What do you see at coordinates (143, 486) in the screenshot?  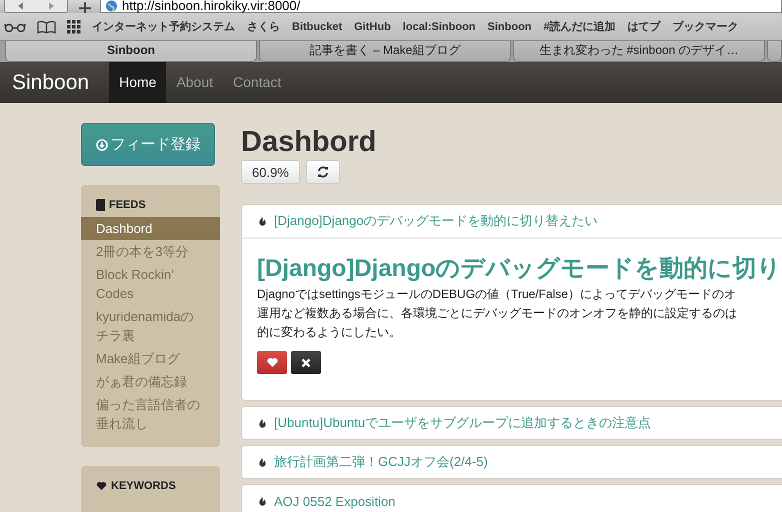 I see `keywords-heading: KEYWORDS` at bounding box center [143, 486].